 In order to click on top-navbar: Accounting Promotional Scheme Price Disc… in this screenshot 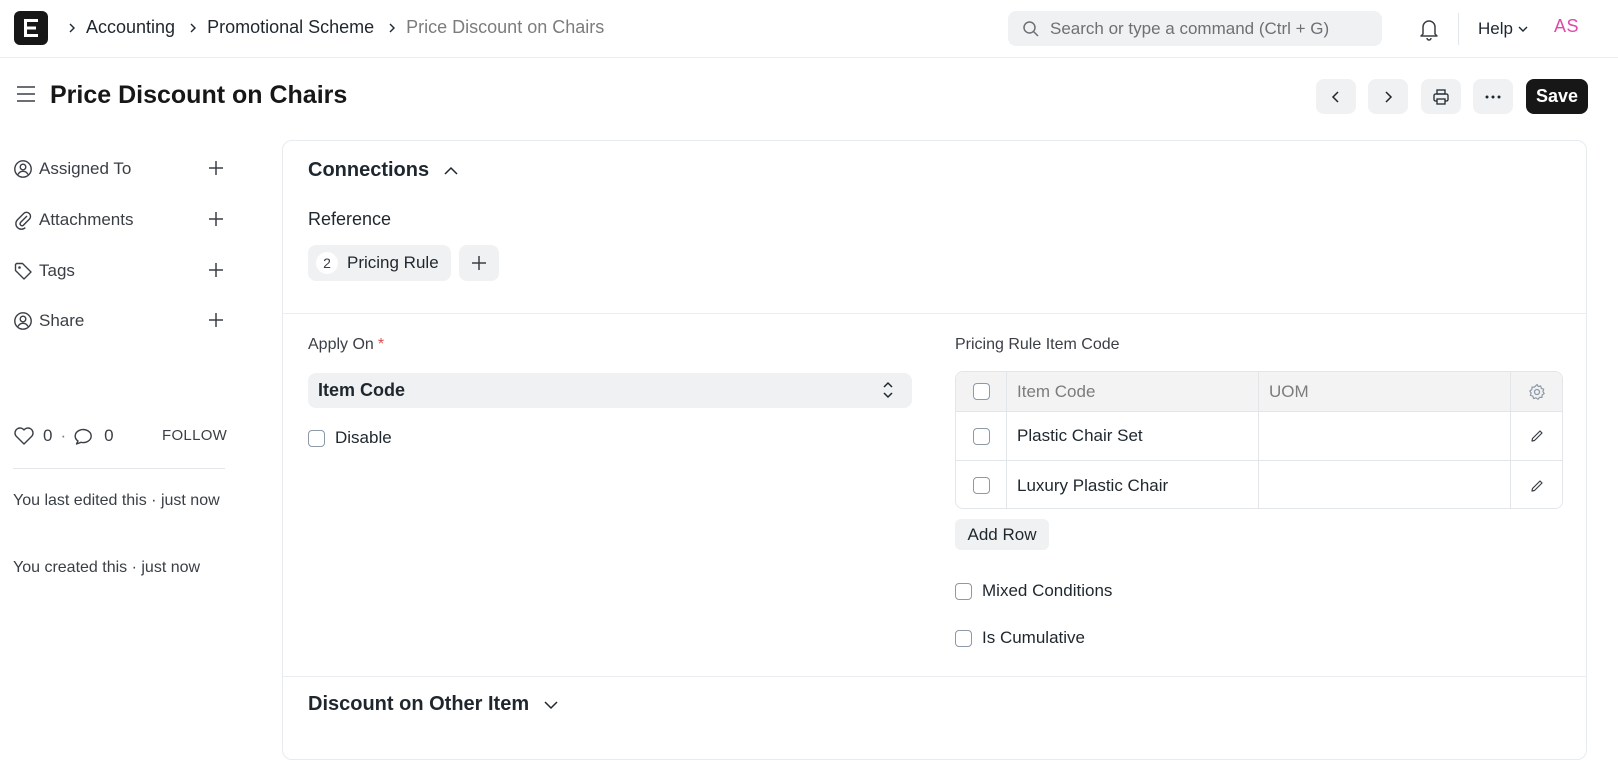, I will do `click(809, 29)`.